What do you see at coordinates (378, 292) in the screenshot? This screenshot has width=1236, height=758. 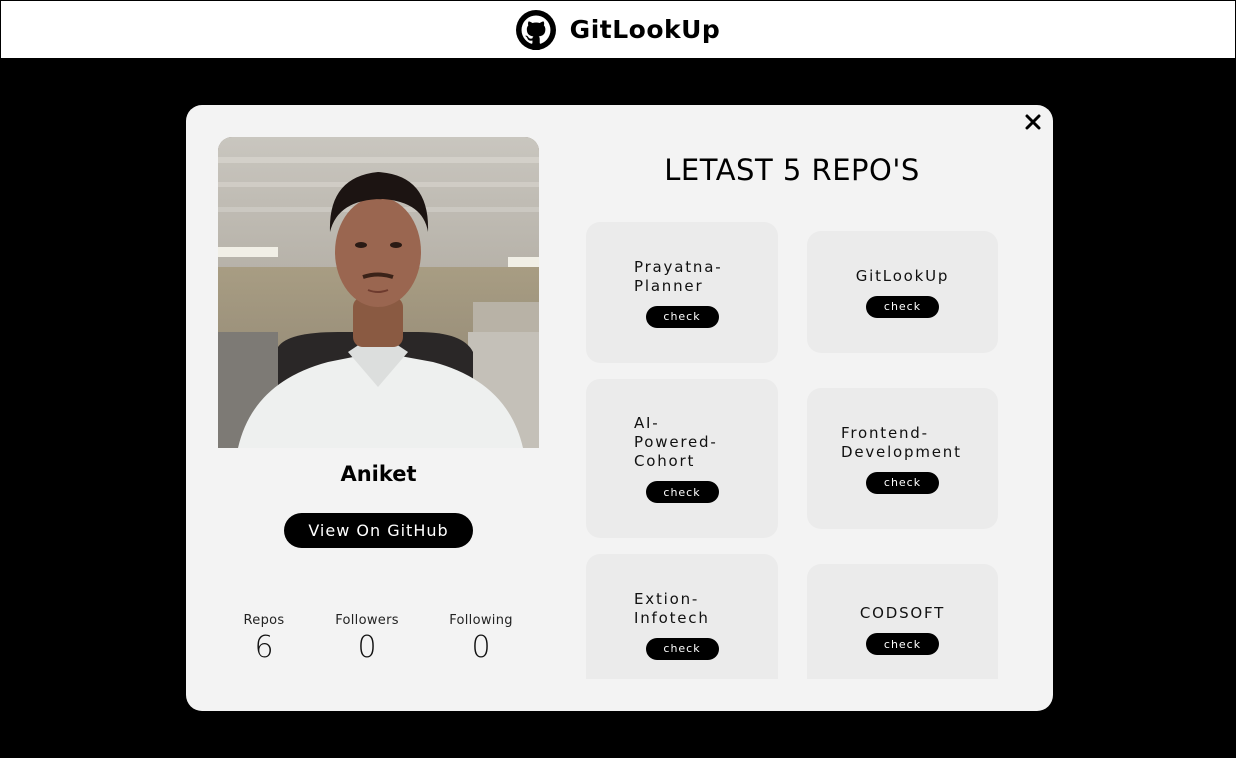 I see `avatar` at bounding box center [378, 292].